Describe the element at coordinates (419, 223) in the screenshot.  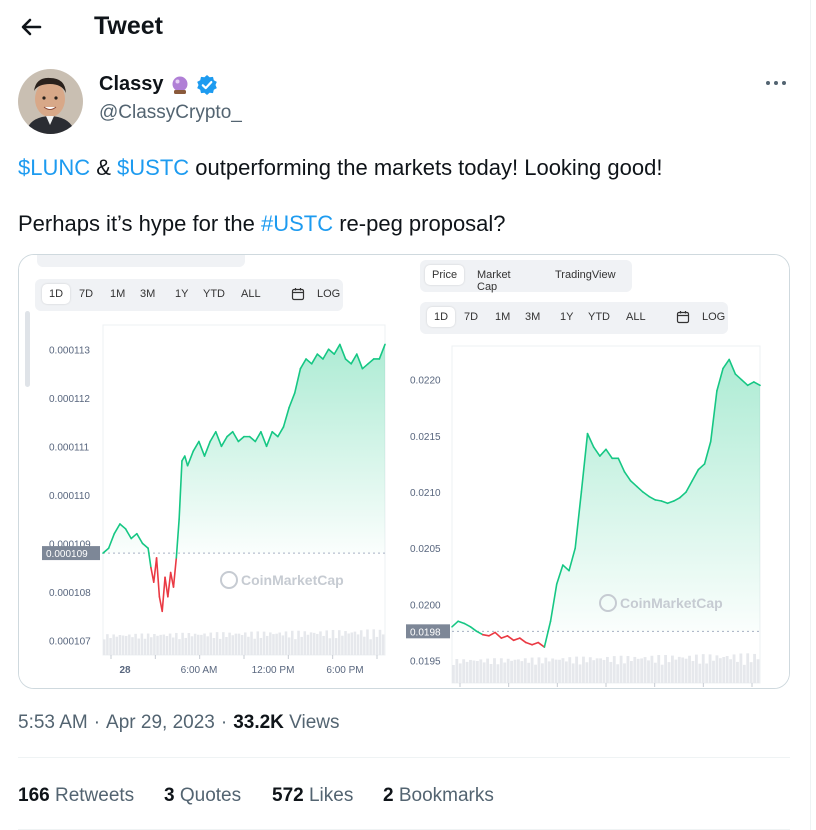
I see `tweet-text: re-peg proposal?` at that location.